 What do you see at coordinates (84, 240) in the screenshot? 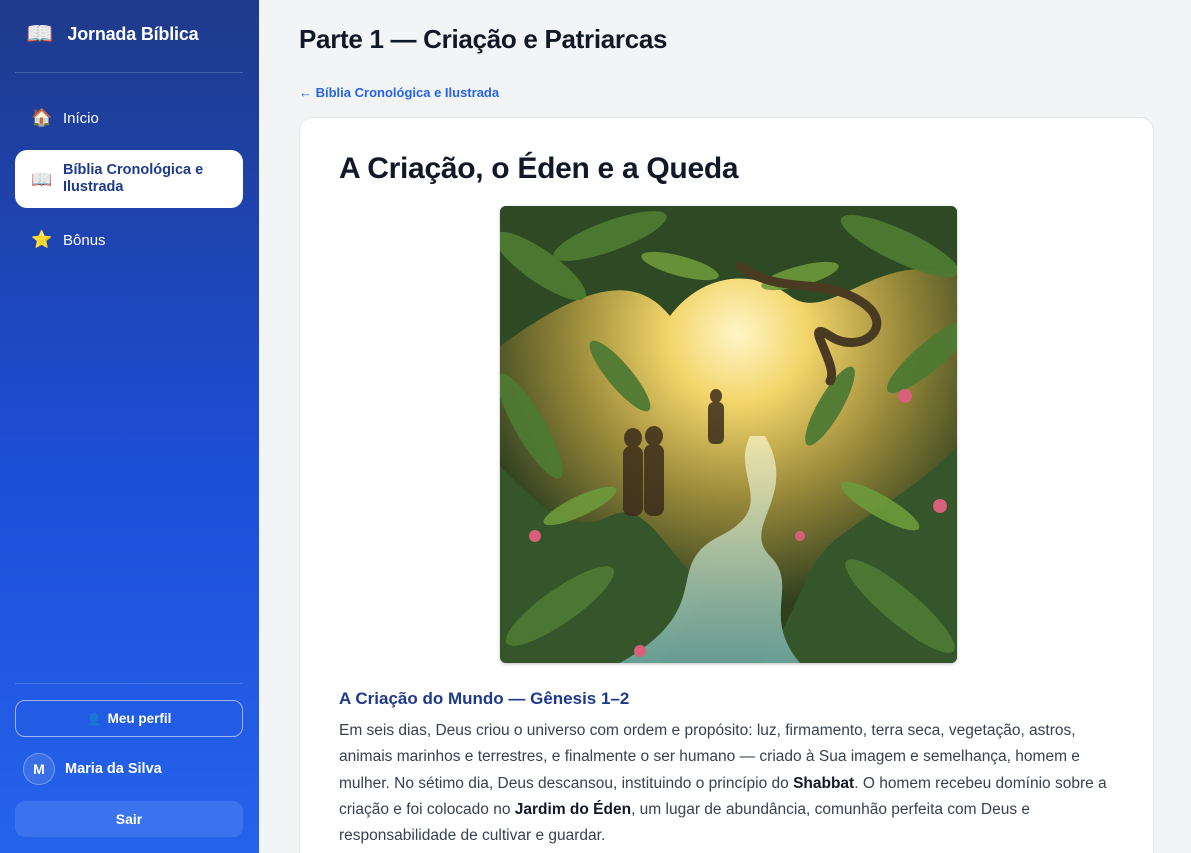
I see `sidebar-item-label: Bônus` at bounding box center [84, 240].